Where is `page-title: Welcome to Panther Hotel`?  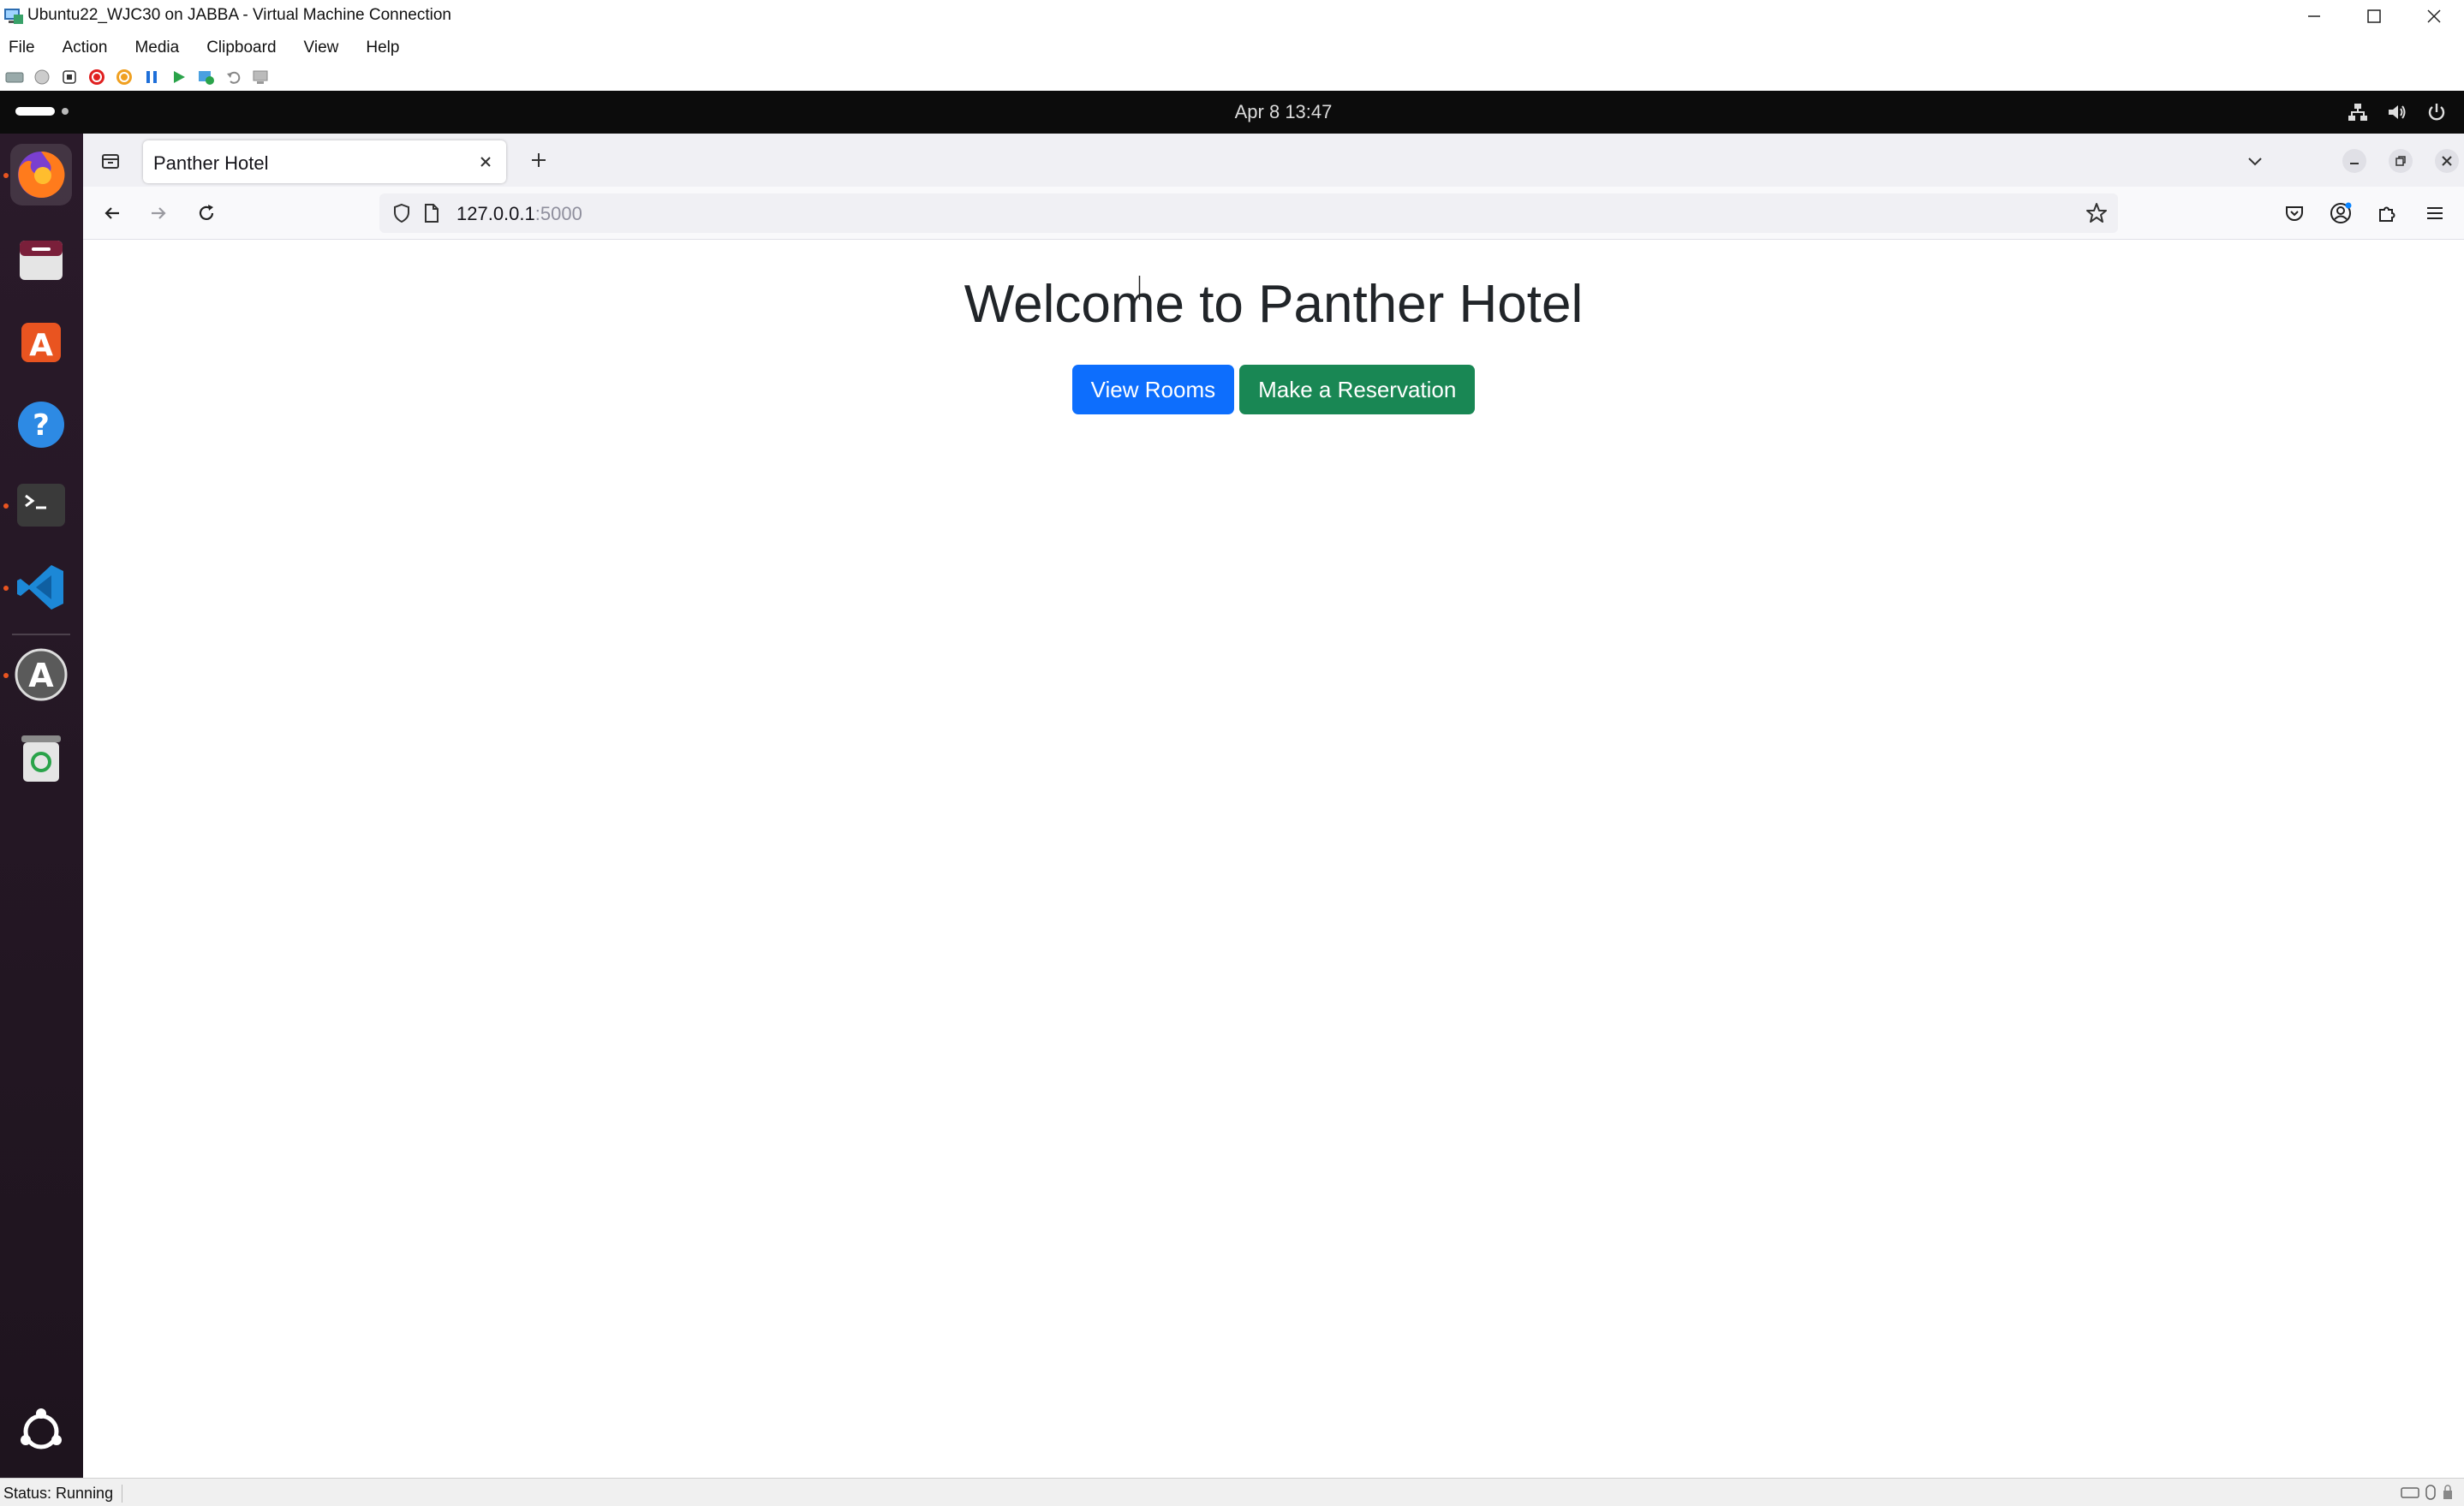 page-title: Welcome to Panther Hotel is located at coordinates (1274, 305).